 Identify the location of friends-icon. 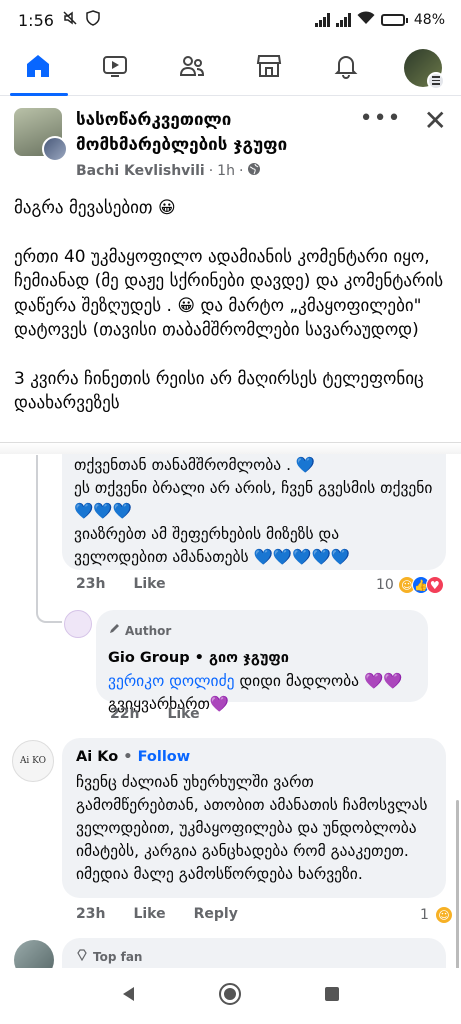
(192, 68).